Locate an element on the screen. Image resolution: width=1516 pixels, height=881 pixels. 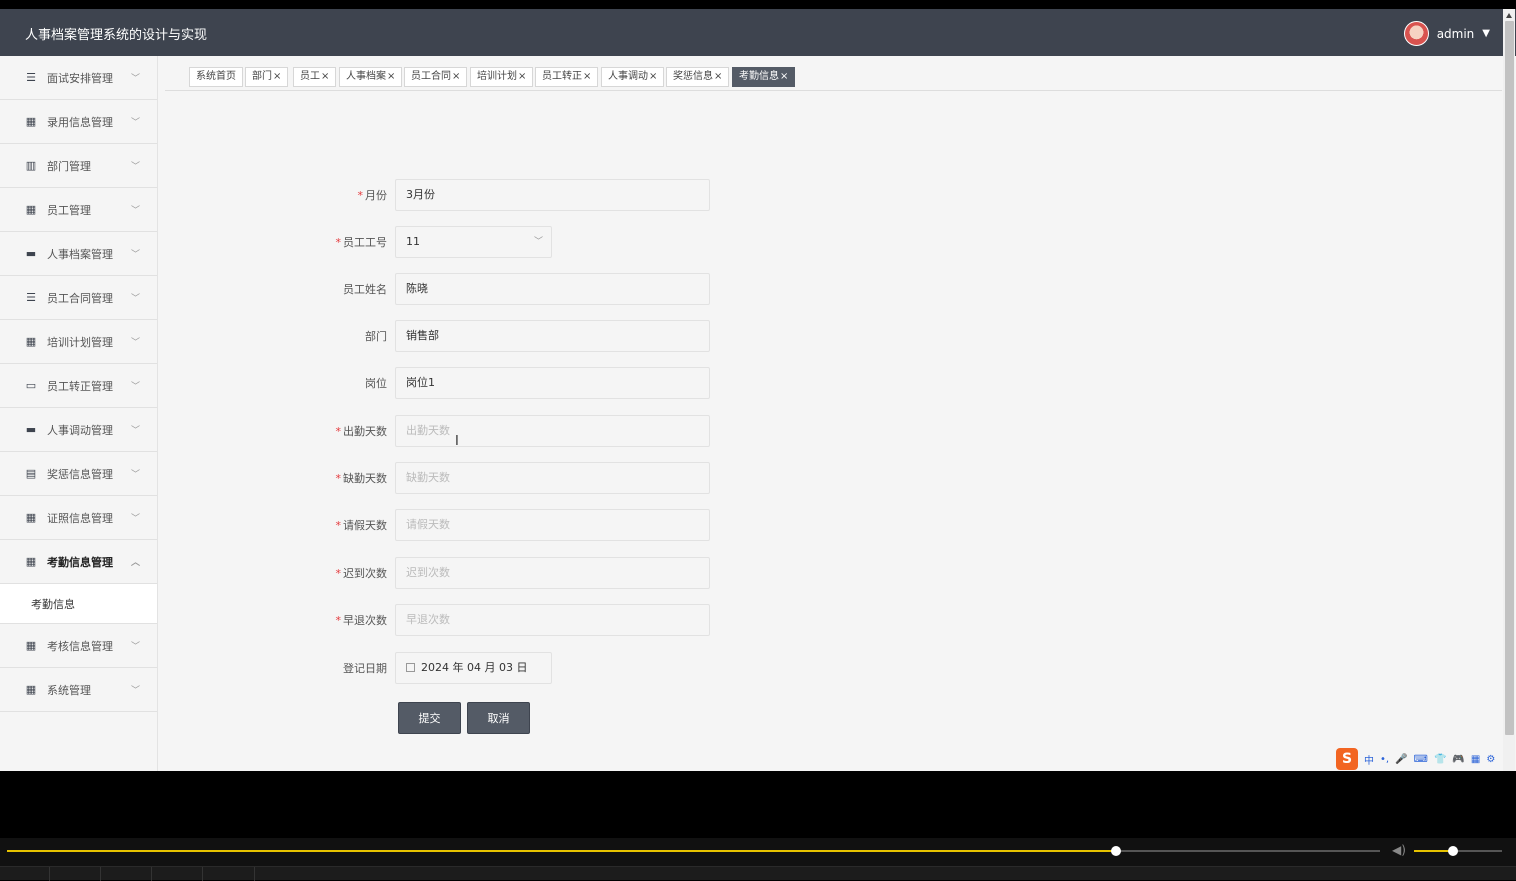
ime-tool-icon: ⚙ is located at coordinates (1490, 759).